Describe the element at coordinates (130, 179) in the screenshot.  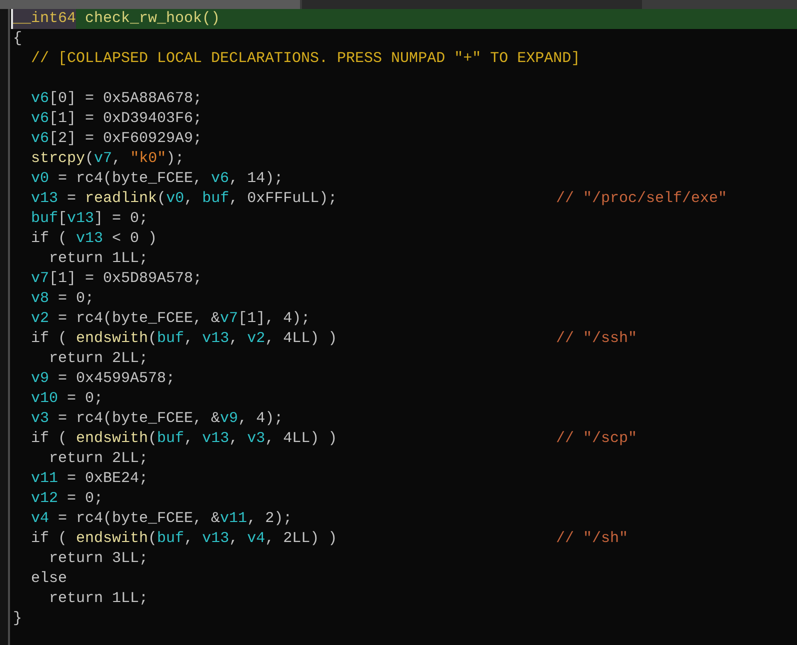
I see `code-text: = rc4(byte_FCEE,` at that location.